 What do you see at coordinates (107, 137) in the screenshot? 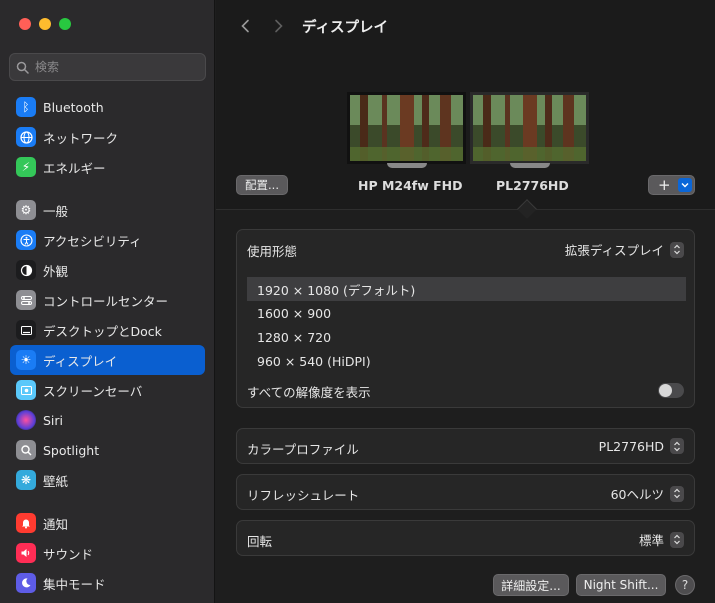
I see `sidebar-item-network: ネットワーク` at bounding box center [107, 137].